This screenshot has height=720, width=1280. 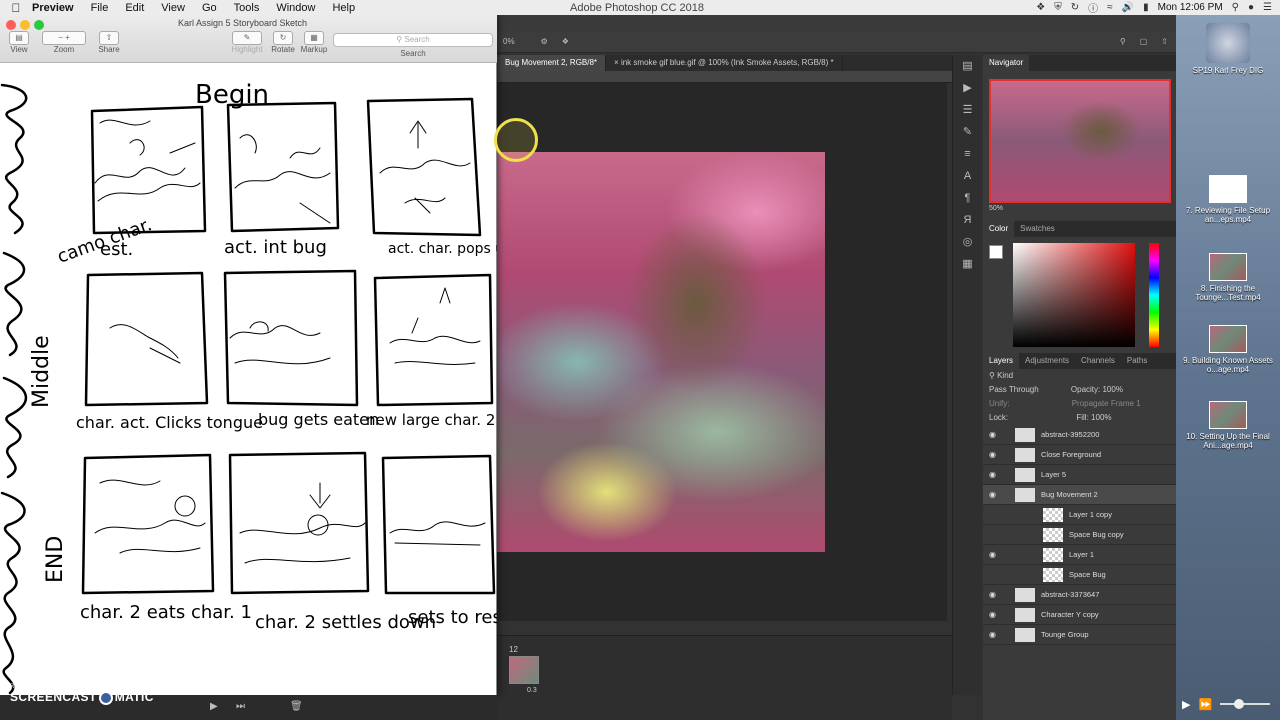 What do you see at coordinates (1110, 7) in the screenshot?
I see `wifi-icon: ≈` at bounding box center [1110, 7].